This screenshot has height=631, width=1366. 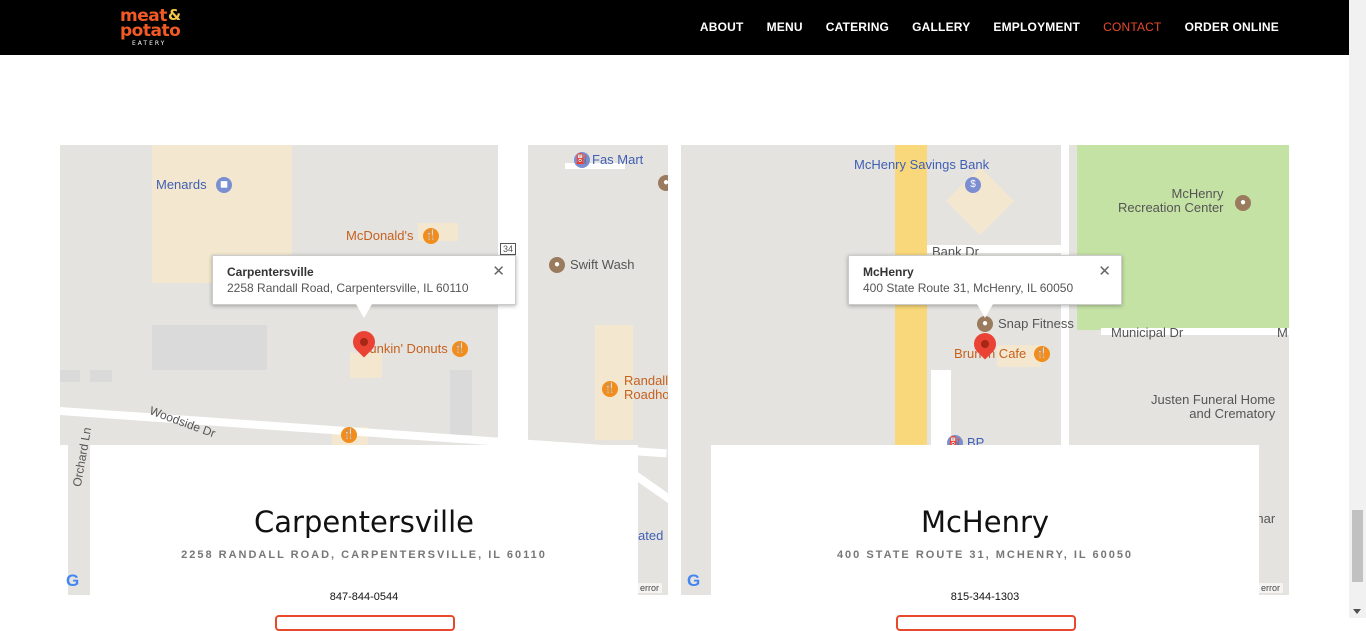 What do you see at coordinates (921, 164) in the screenshot?
I see `poi-mchenry-savings-bank: McHenry Savings Bank` at bounding box center [921, 164].